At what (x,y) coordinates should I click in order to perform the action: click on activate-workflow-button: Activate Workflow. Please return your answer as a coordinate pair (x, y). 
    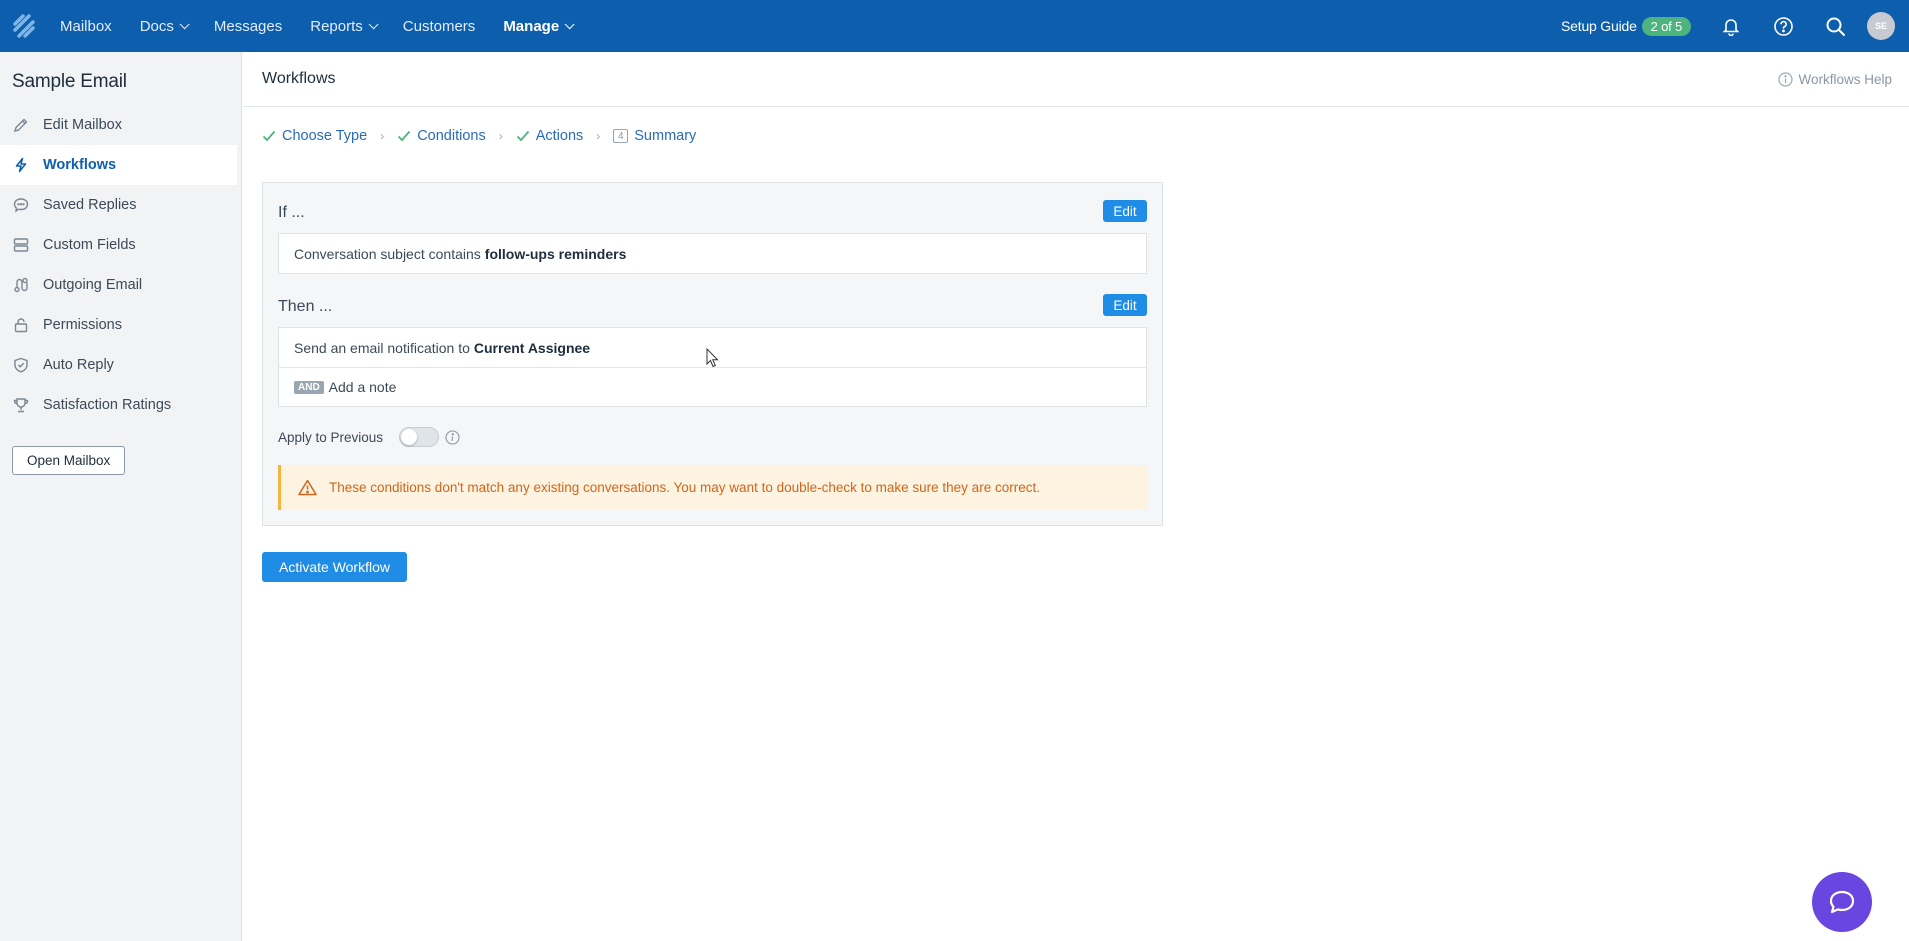
    Looking at the image, I should click on (334, 567).